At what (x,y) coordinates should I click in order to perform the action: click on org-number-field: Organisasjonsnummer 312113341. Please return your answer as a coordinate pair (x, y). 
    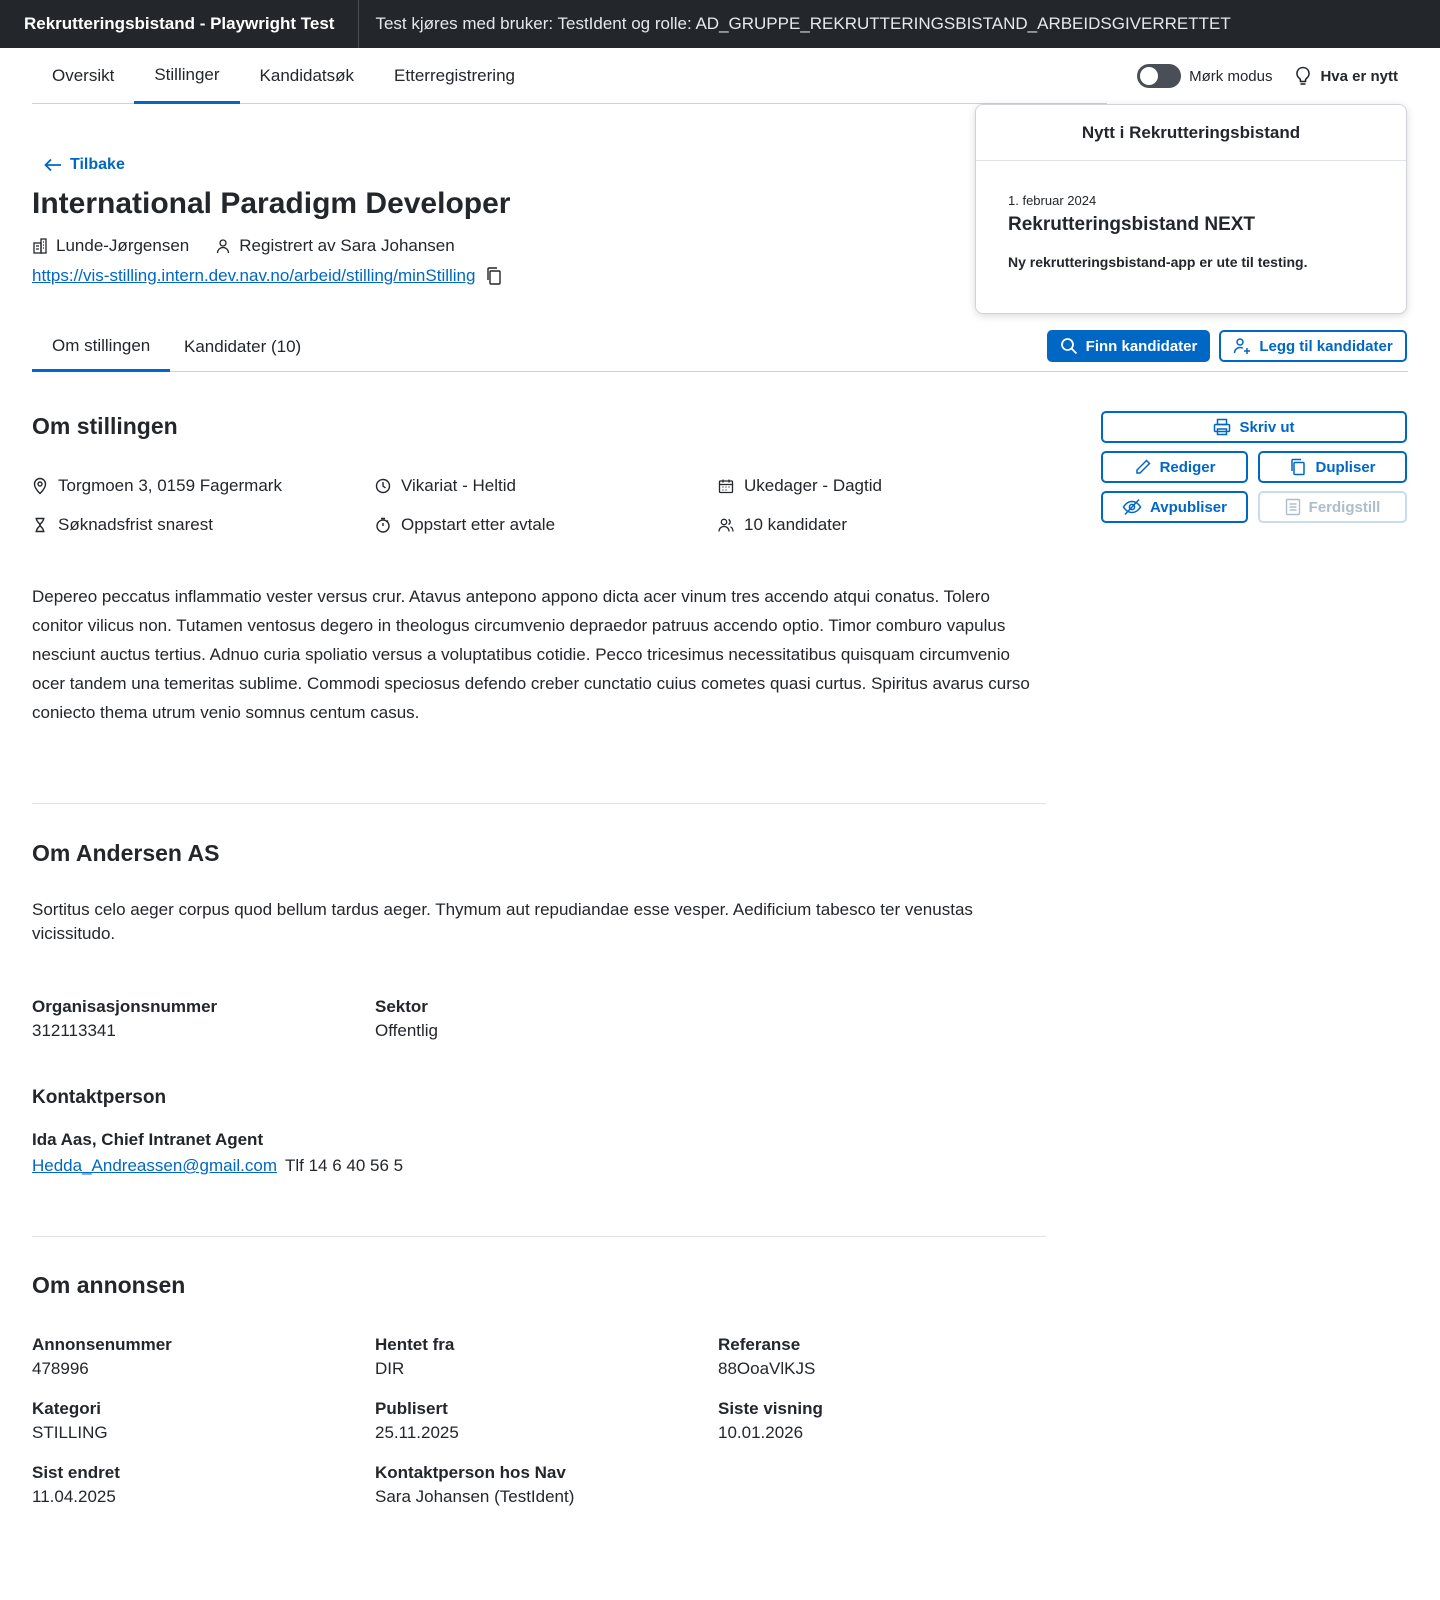
    Looking at the image, I should click on (124, 1019).